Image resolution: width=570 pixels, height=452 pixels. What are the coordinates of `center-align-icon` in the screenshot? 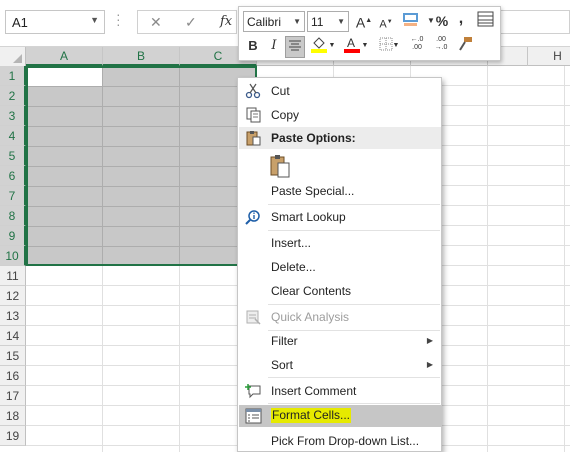 It's located at (295, 45).